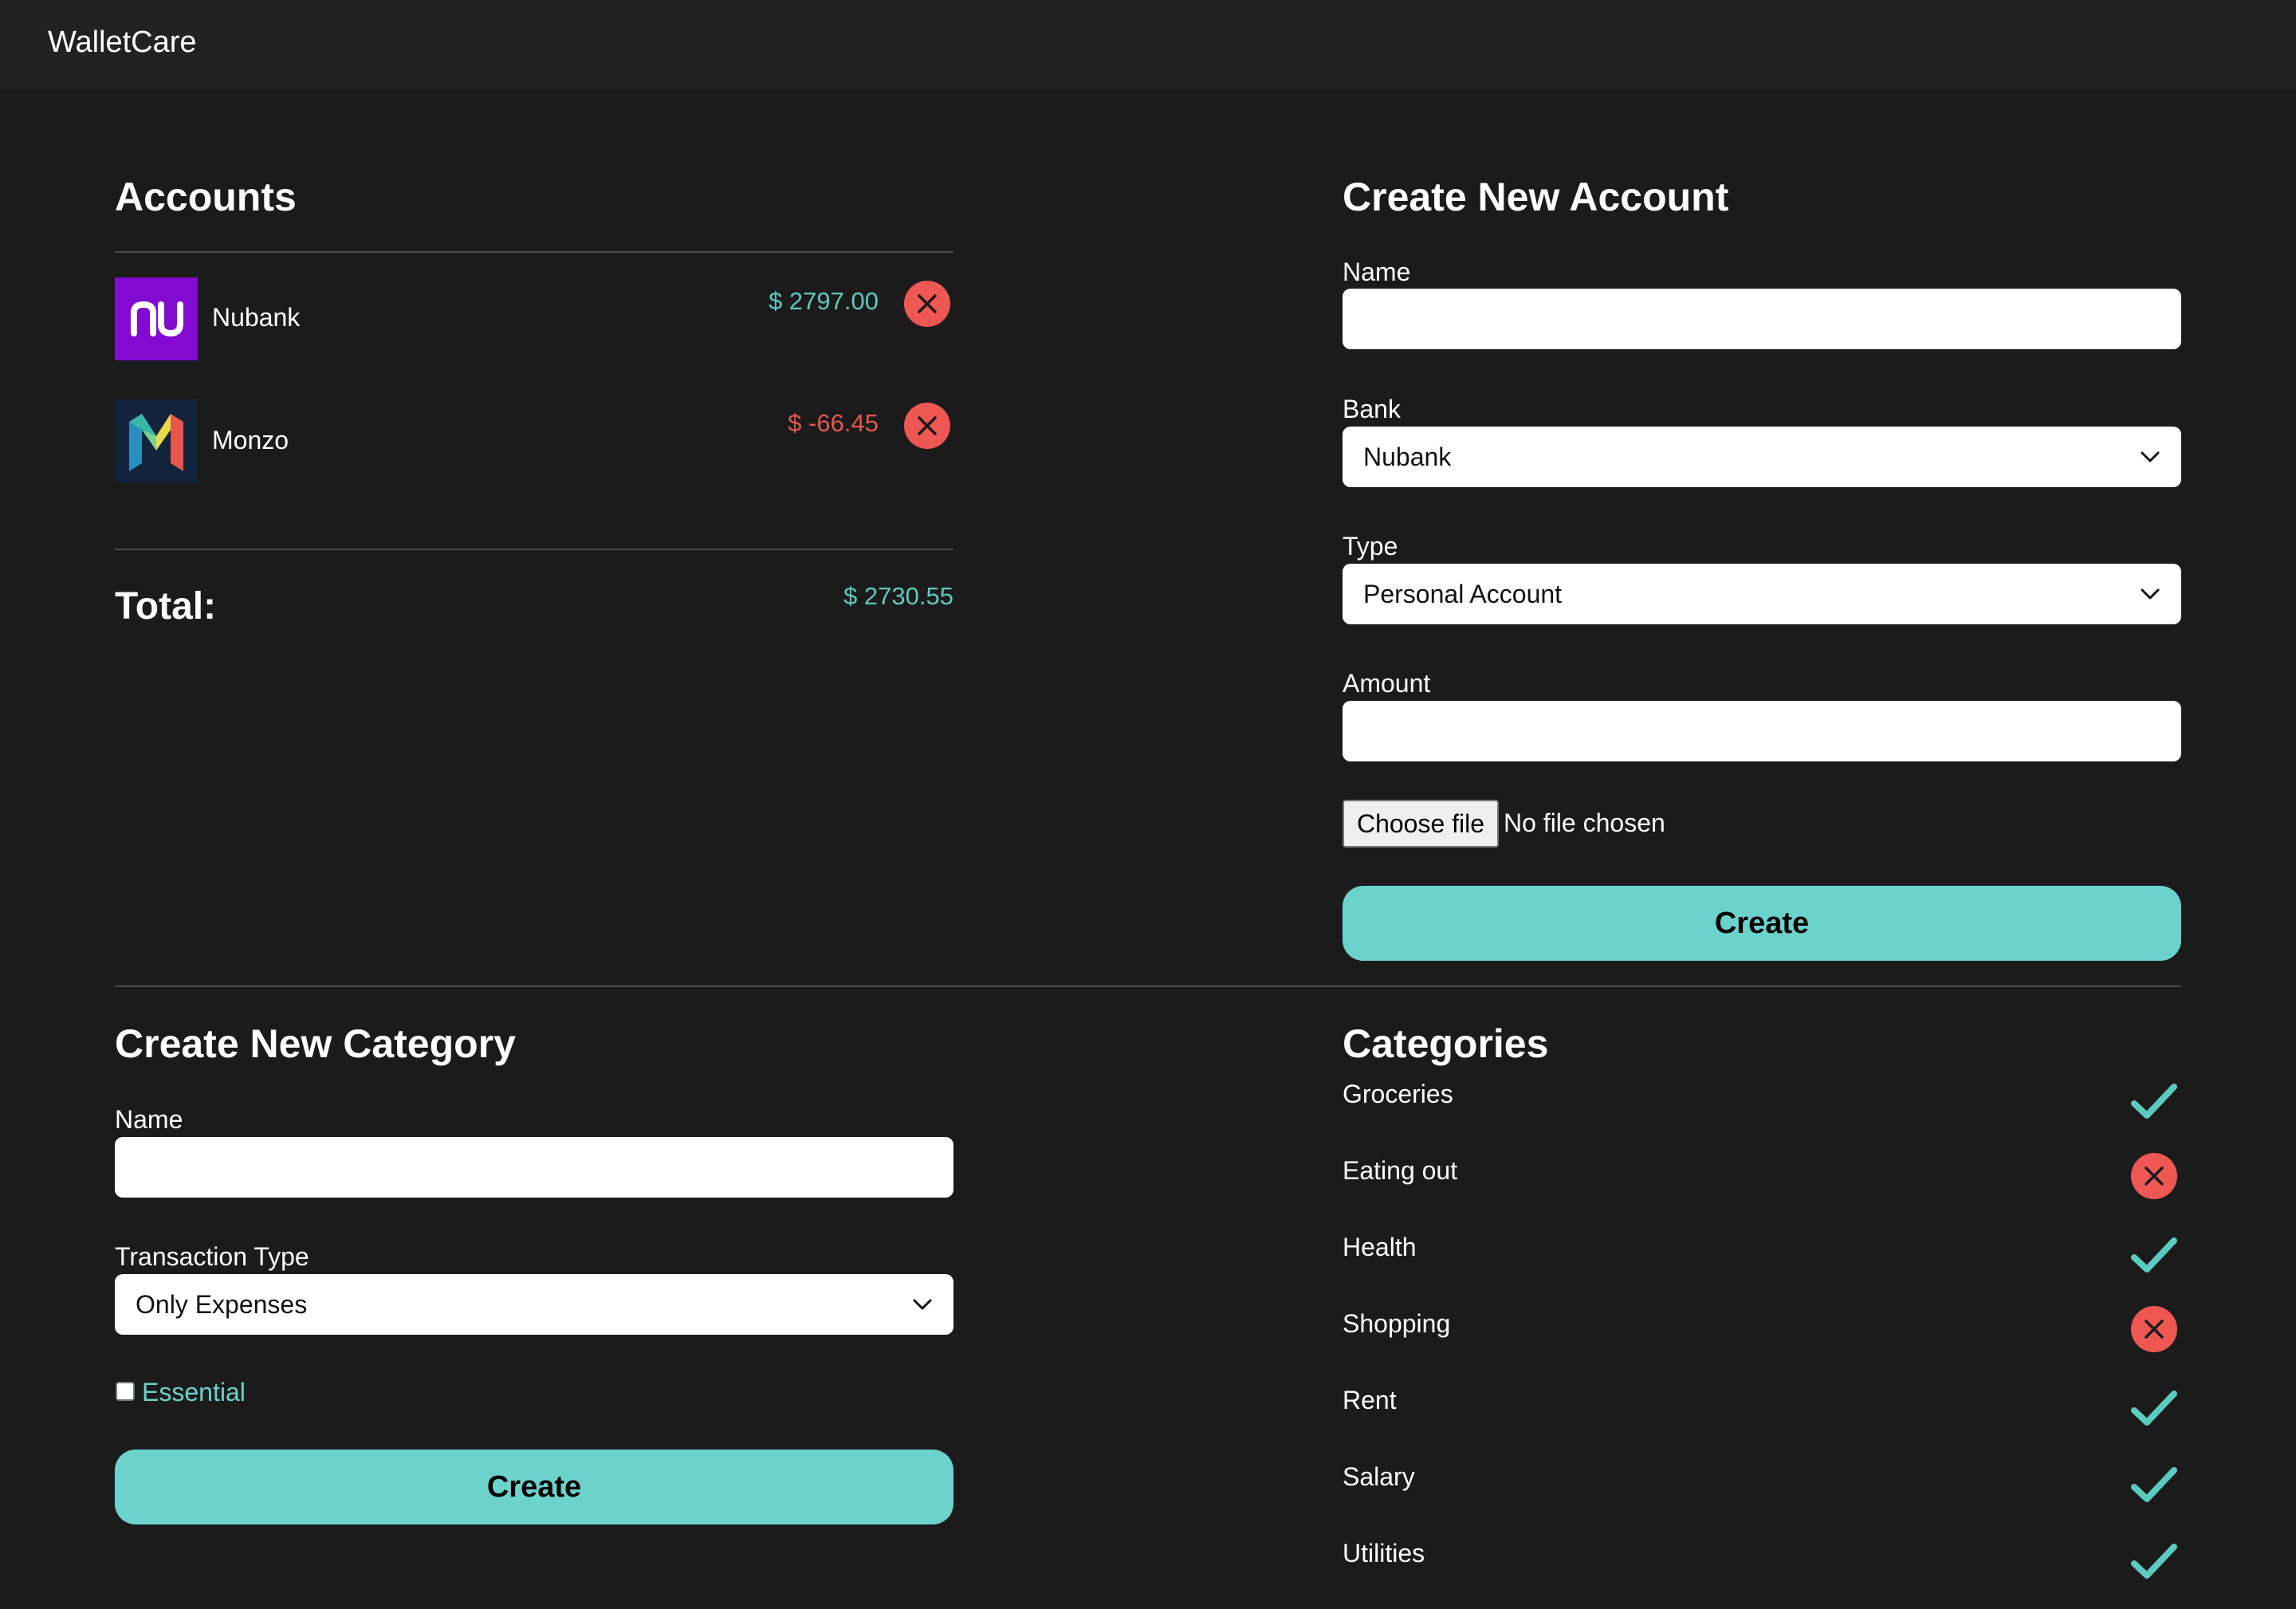  I want to click on account-name: Nubank, so click(256, 317).